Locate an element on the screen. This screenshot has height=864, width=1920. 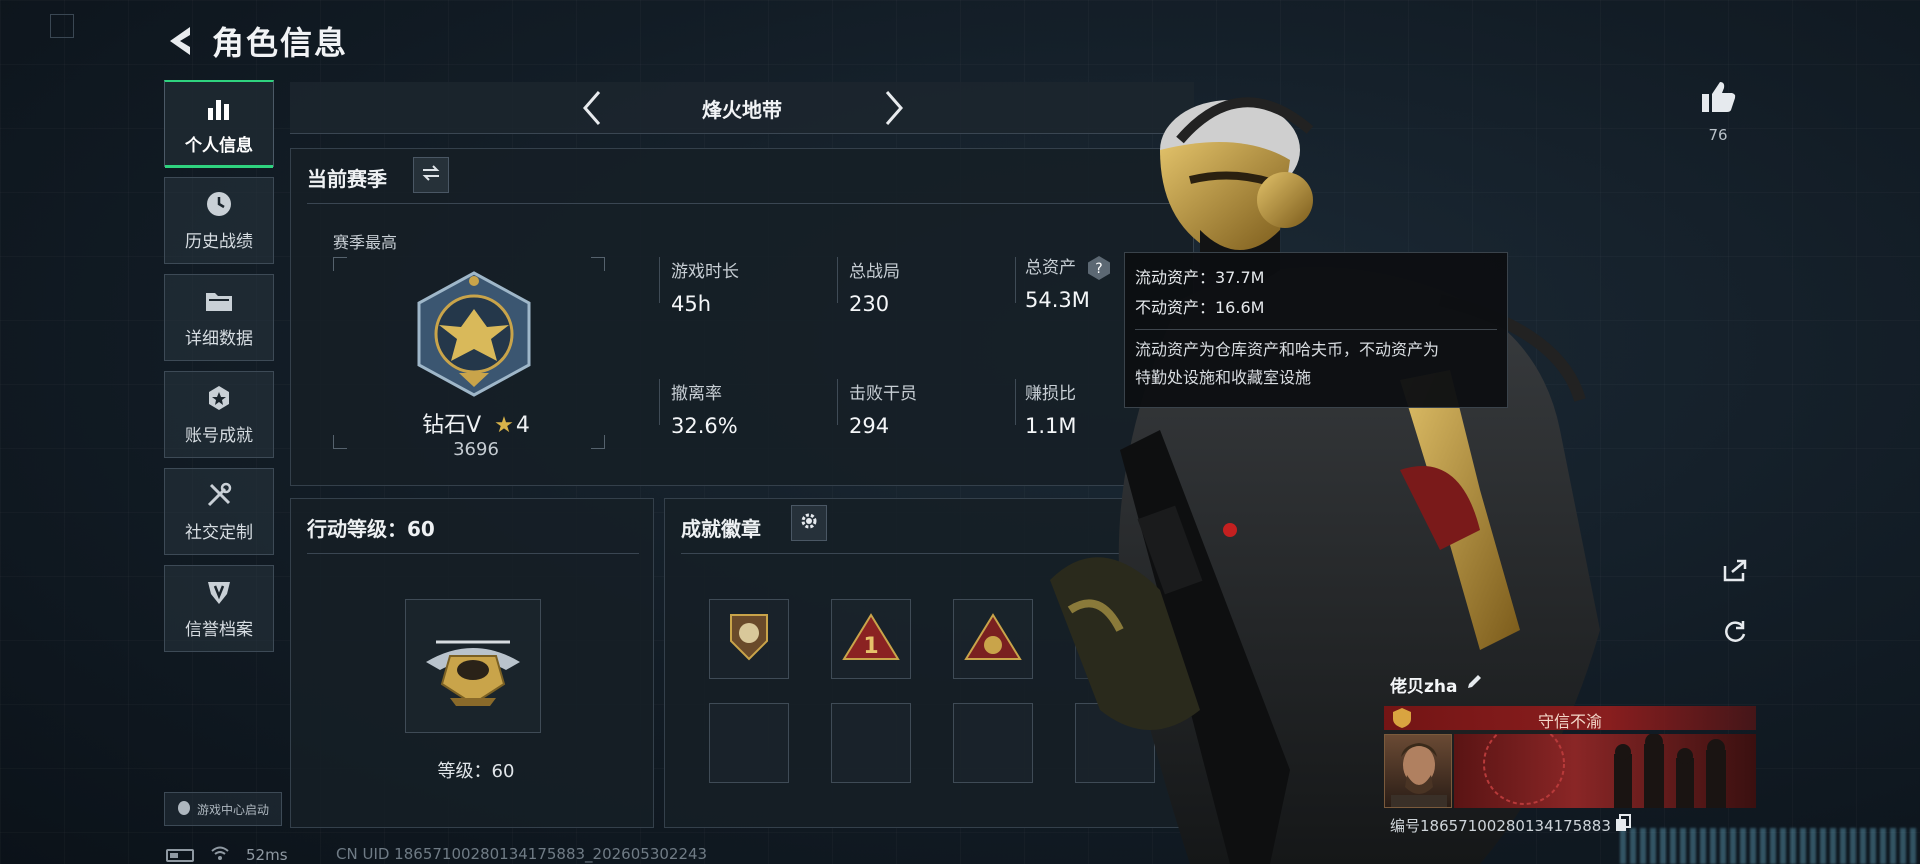
sidebar-item-label: 社交定制 is located at coordinates (219, 533).